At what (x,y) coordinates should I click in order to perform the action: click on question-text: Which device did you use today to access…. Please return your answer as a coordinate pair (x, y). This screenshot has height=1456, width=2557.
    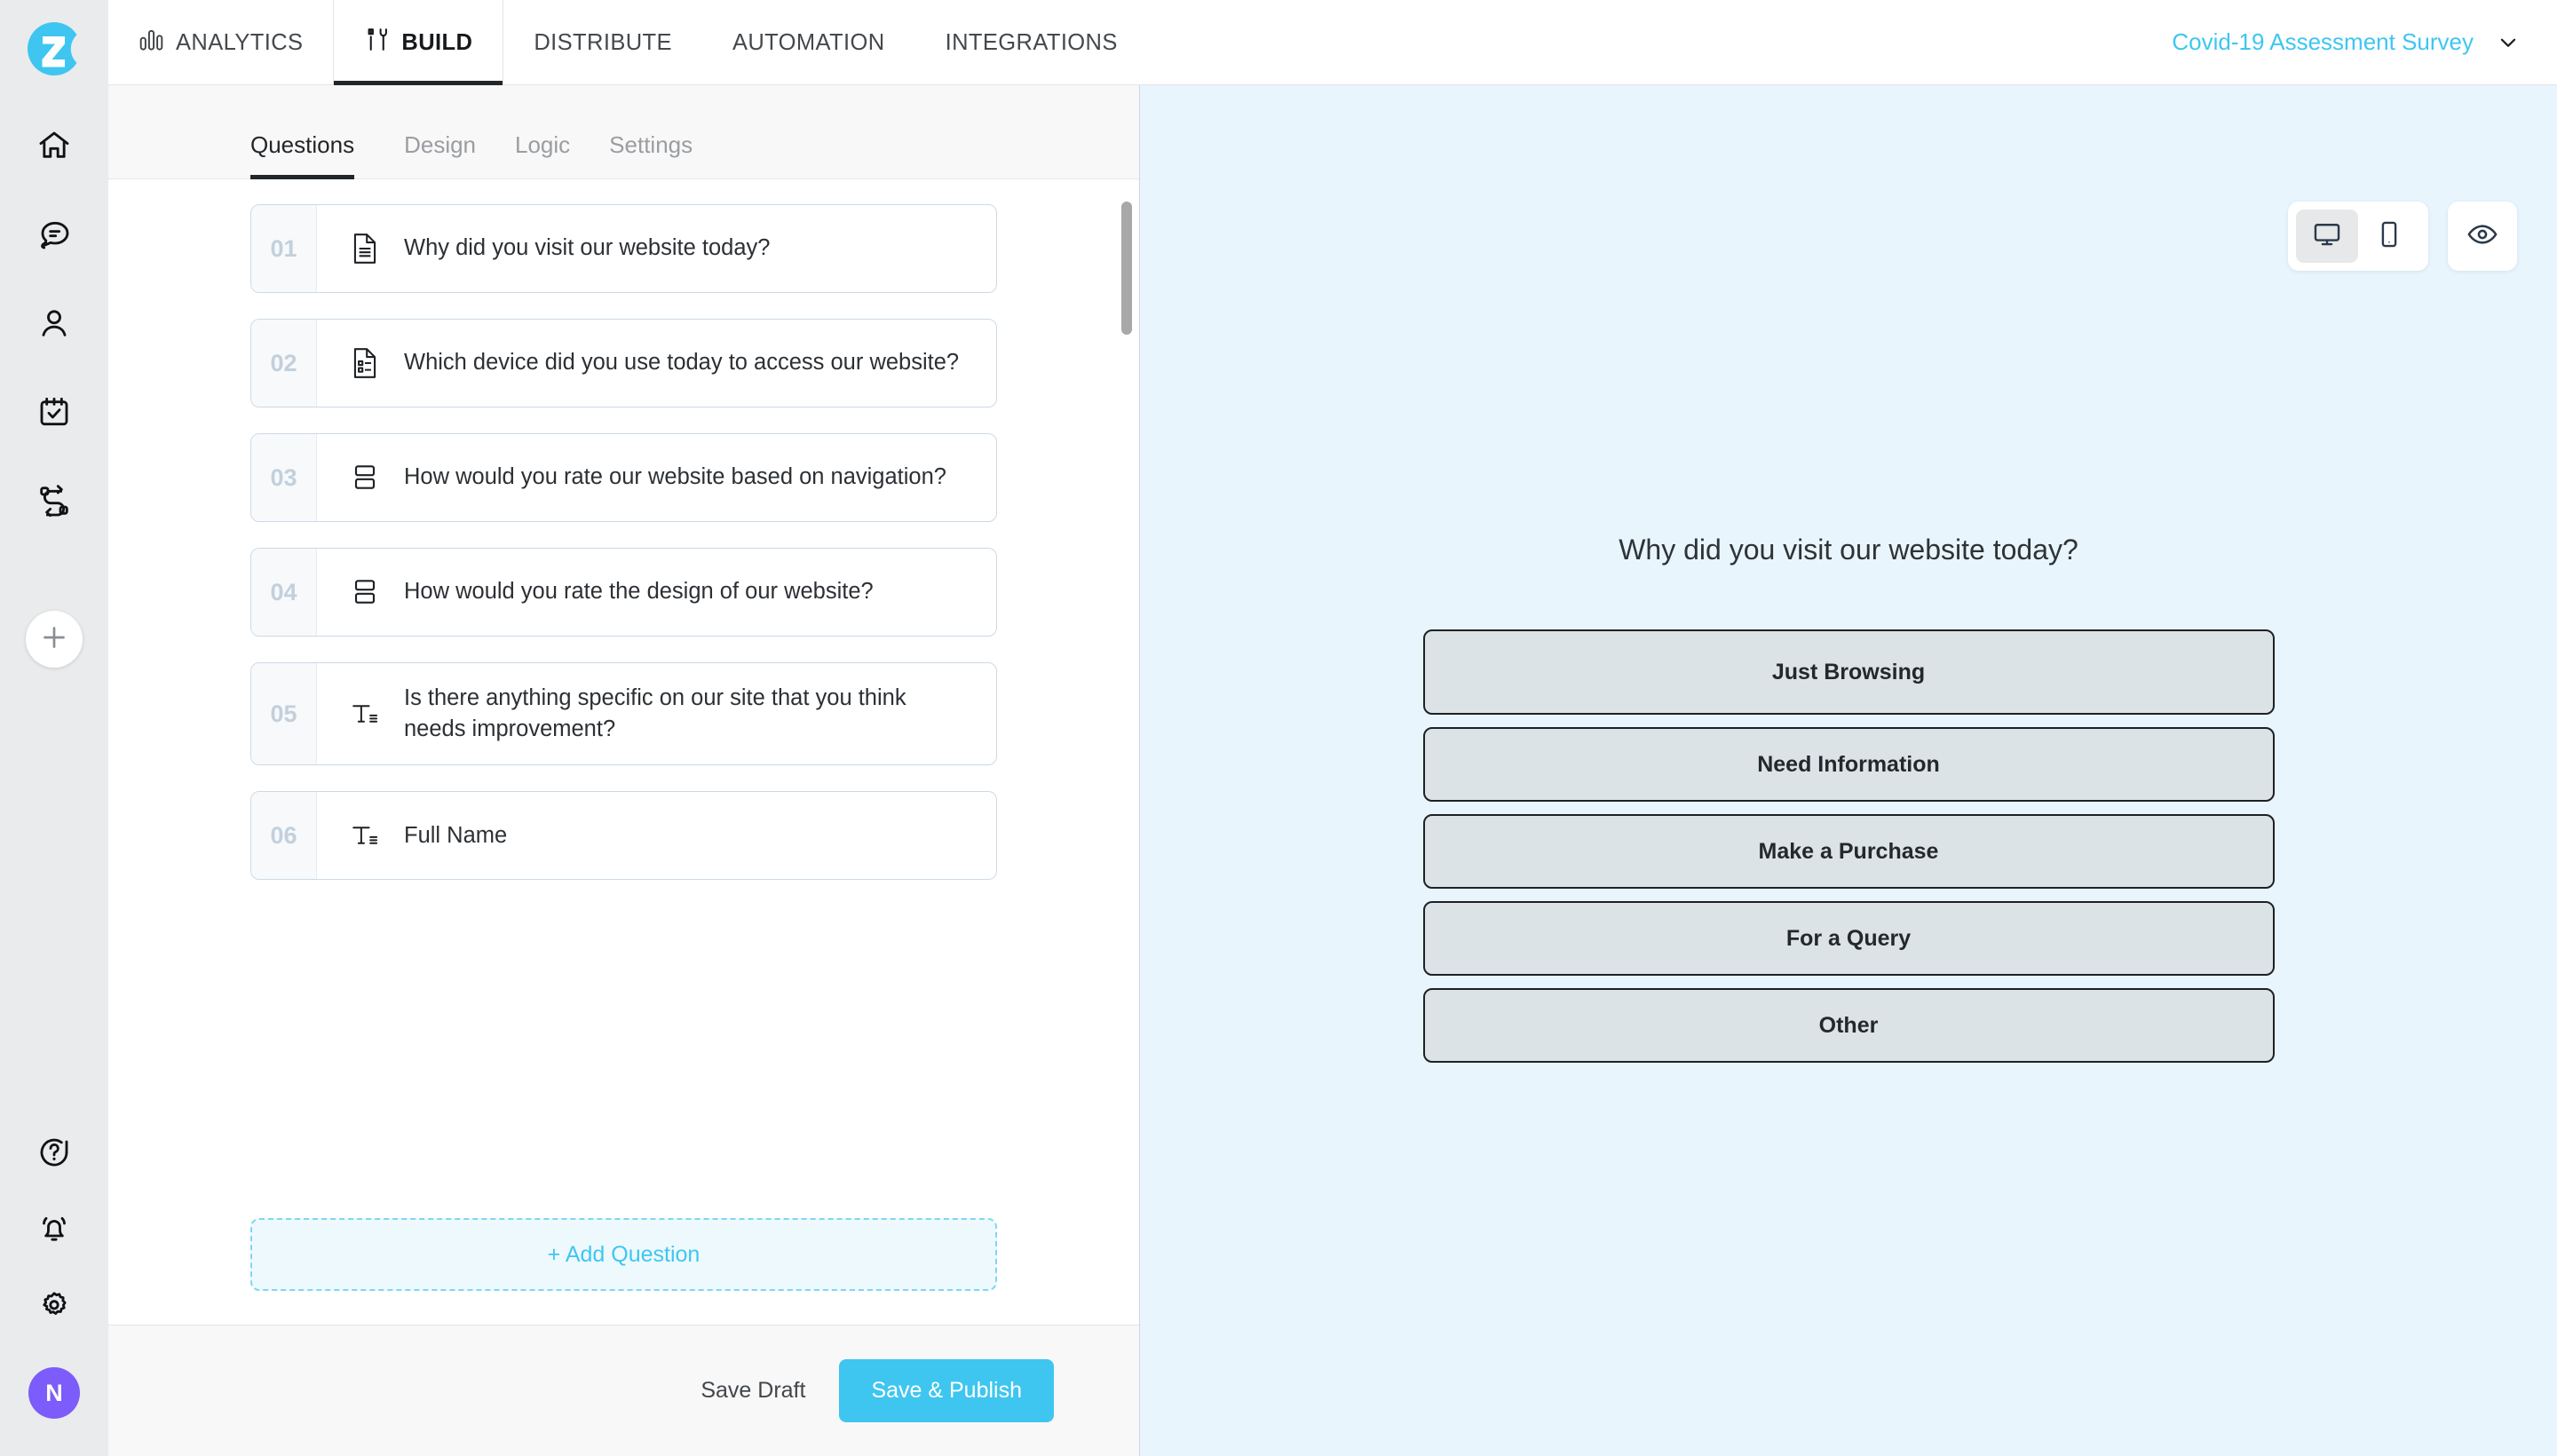
    Looking at the image, I should click on (682, 363).